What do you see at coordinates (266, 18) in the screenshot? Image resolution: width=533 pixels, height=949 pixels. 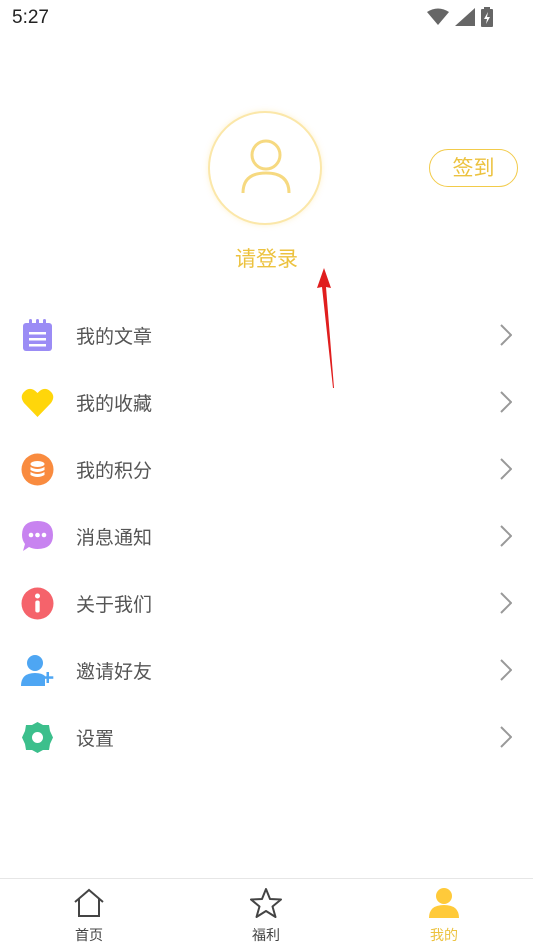 I see `status-bar: 5:27` at bounding box center [266, 18].